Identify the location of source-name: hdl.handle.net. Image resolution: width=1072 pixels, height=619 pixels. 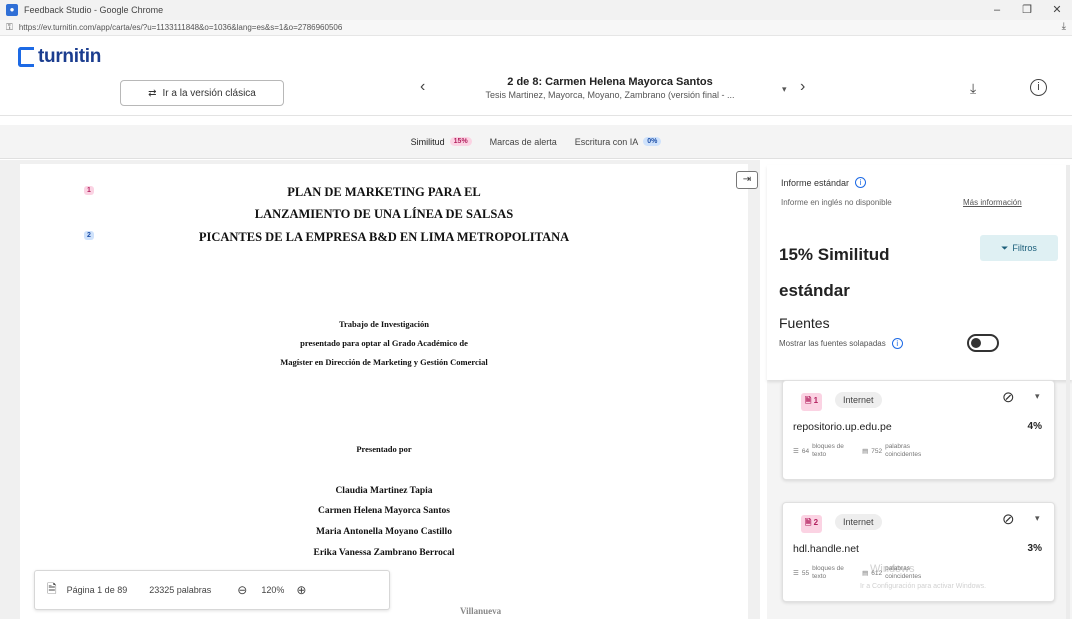
(826, 549).